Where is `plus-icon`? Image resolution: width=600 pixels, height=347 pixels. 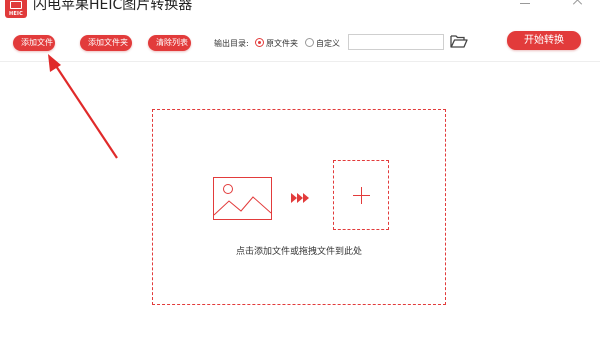 plus-icon is located at coordinates (361, 195).